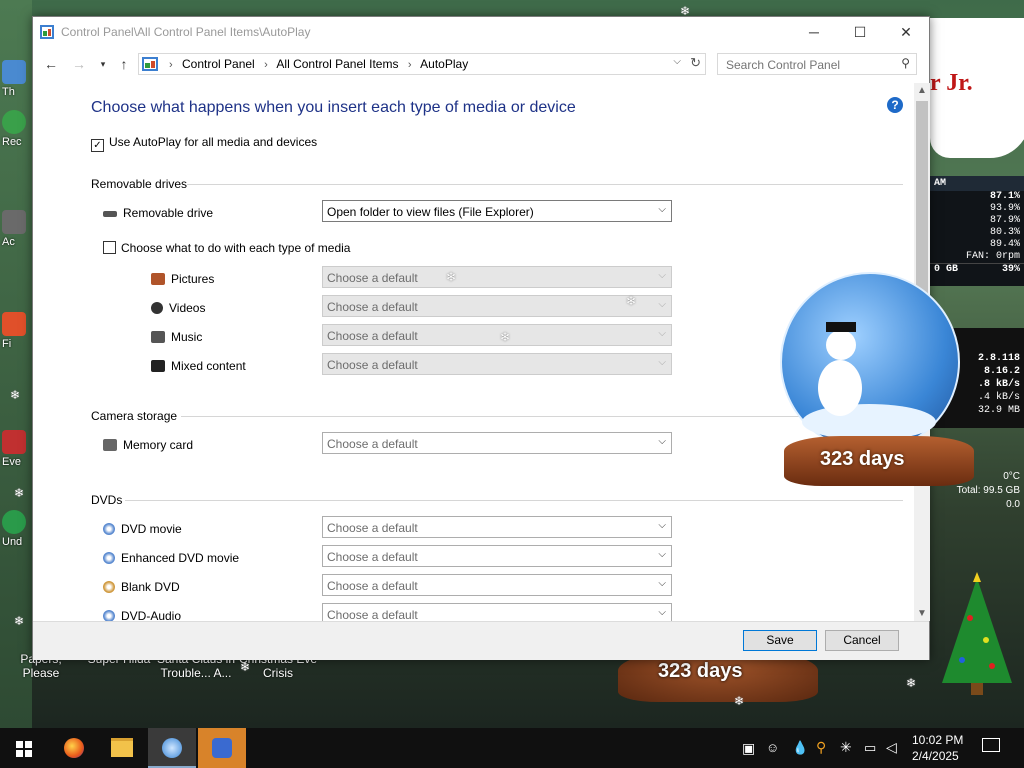 The image size is (1024, 768). Describe the element at coordinates (148, 445) in the screenshot. I see `memory-card-item: Memory card` at that location.